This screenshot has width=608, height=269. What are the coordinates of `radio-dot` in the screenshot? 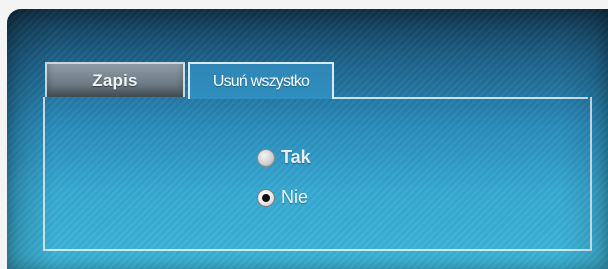 It's located at (266, 197).